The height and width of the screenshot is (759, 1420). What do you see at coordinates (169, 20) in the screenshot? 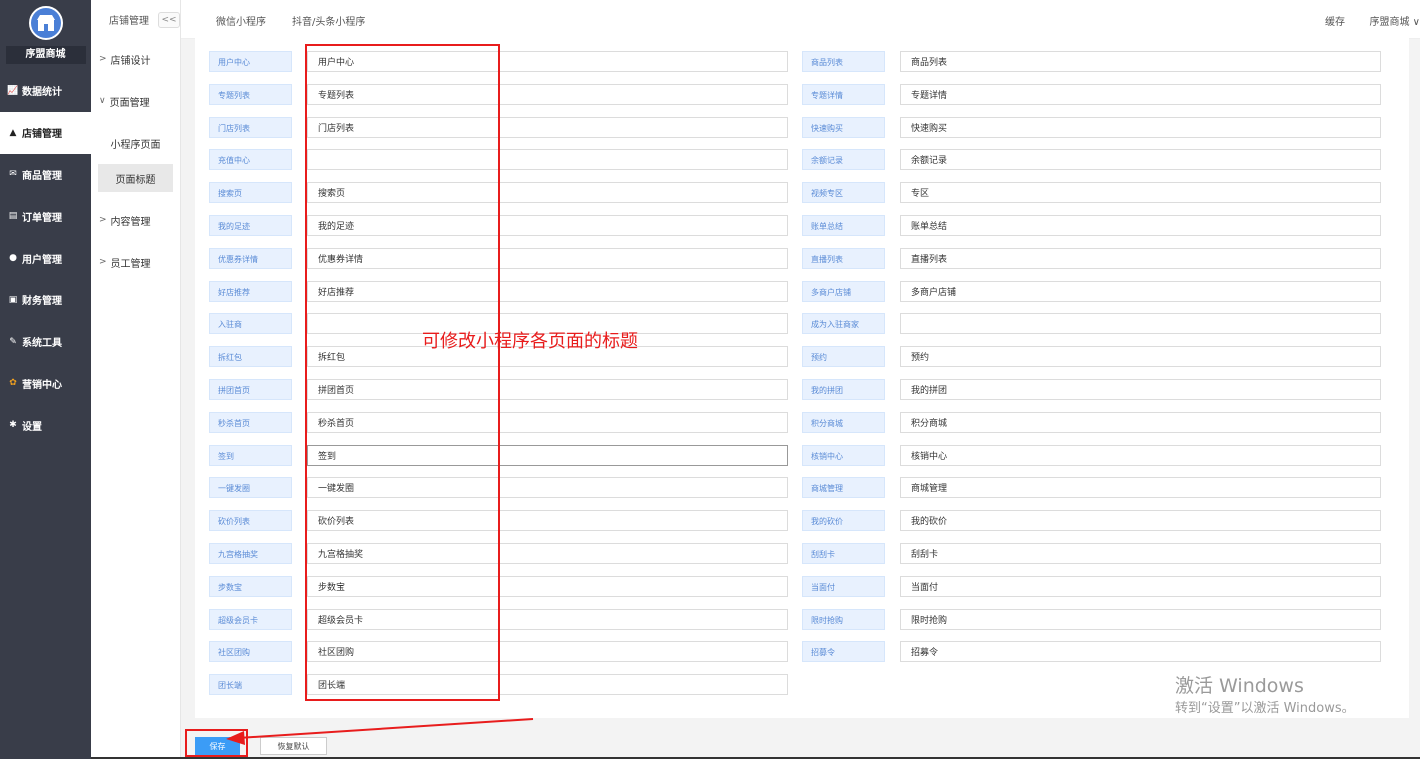
I see `collapse-button: <<` at bounding box center [169, 20].